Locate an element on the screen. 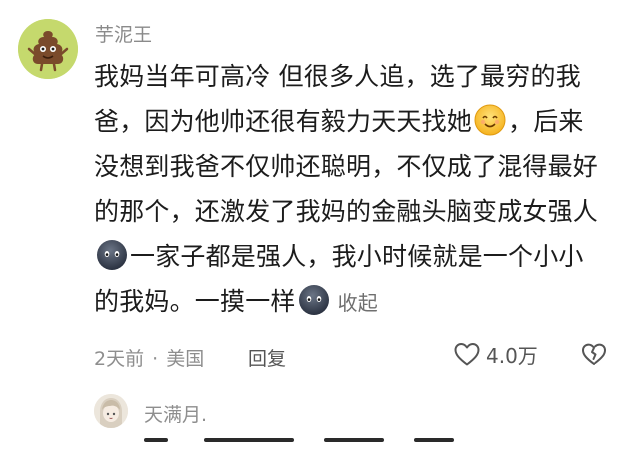  reply-button: 回复 is located at coordinates (267, 357).